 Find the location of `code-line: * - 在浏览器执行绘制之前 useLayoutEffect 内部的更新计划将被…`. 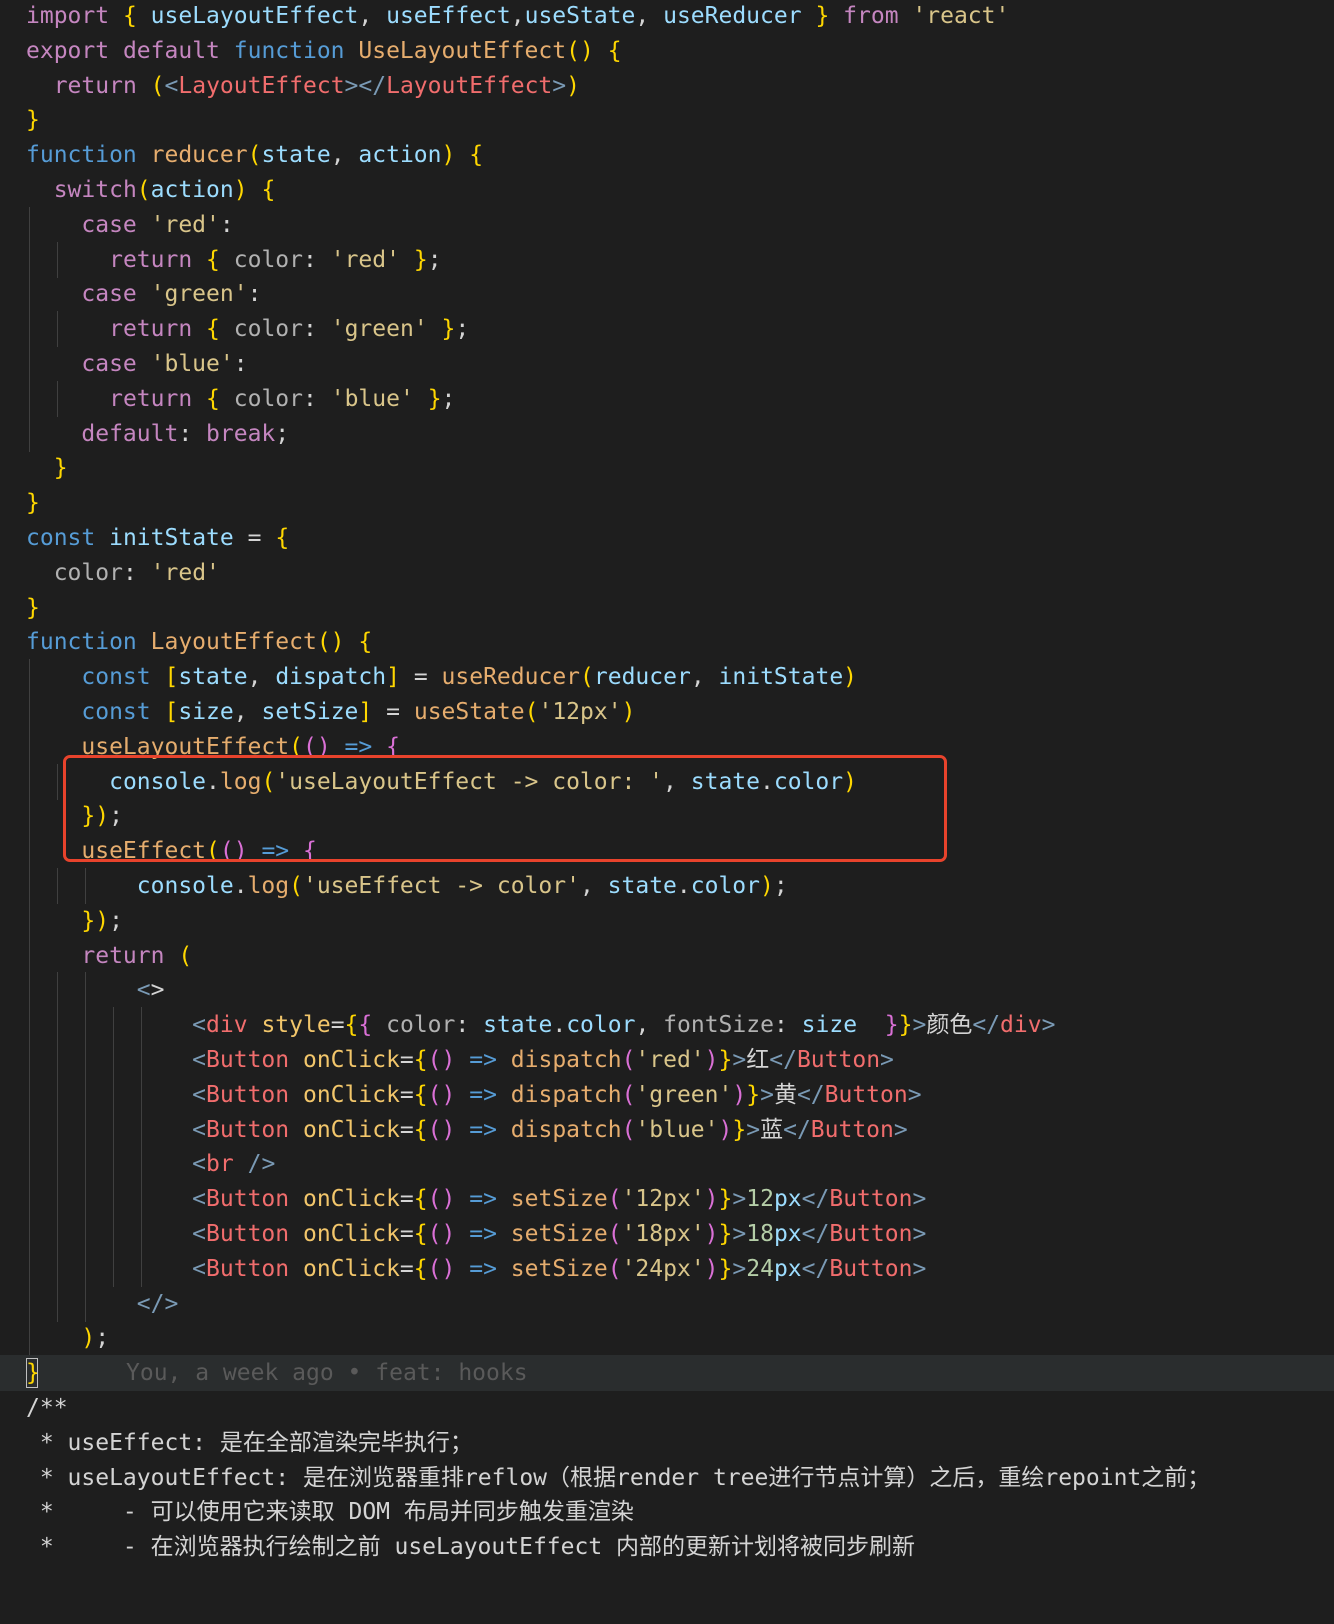

code-line: * - 在浏览器执行绘制之前 useLayoutEffect 内部的更新计划将被… is located at coordinates (667, 1547).